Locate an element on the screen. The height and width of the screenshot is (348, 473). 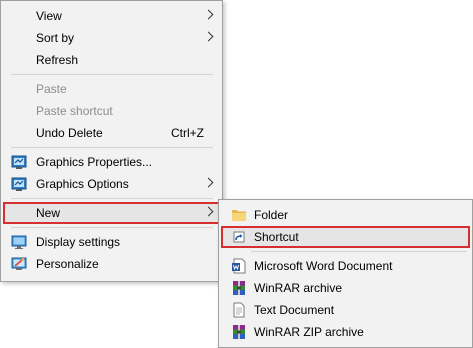
submenu-item-folder: Folder is located at coordinates (345, 215).